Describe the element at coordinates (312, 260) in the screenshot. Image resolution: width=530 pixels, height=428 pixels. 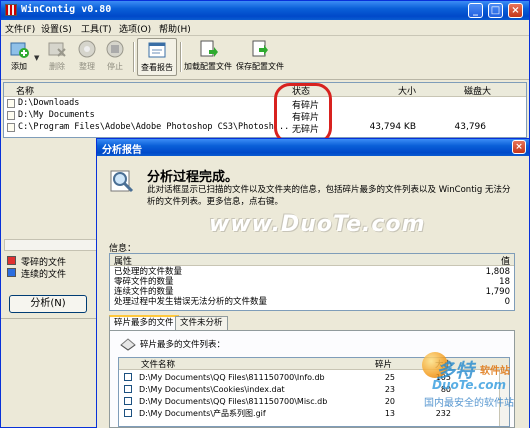
I see `info-table-header: 属性 值` at that location.